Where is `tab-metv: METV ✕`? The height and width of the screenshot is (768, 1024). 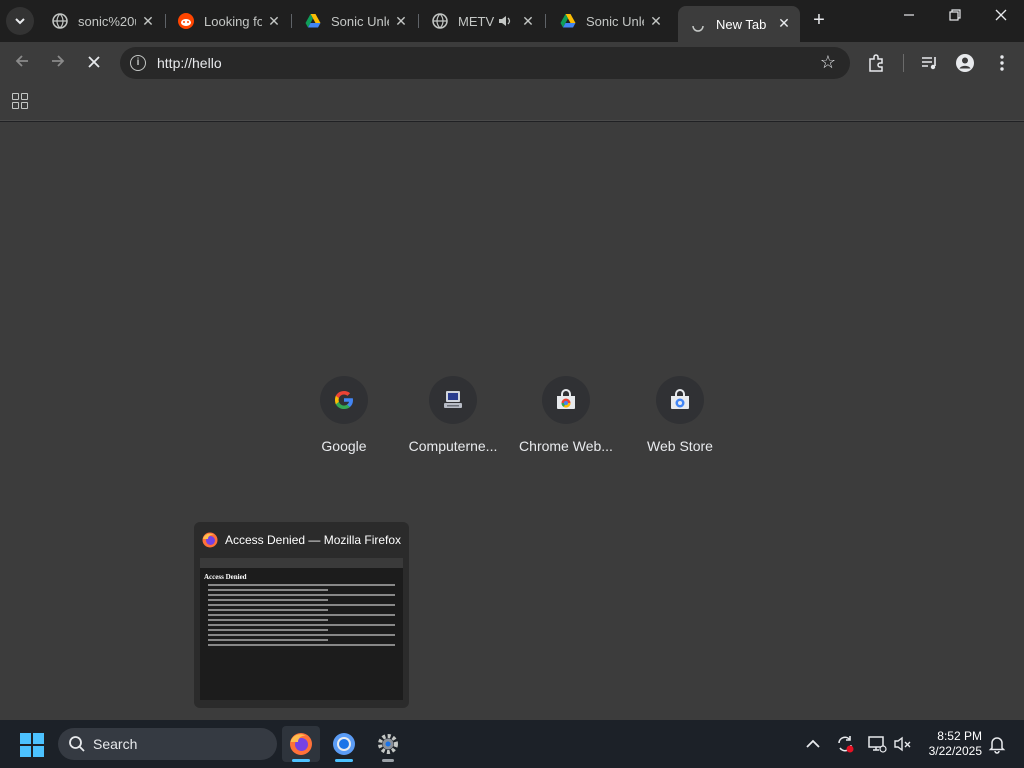 tab-metv: METV ✕ is located at coordinates (483, 21).